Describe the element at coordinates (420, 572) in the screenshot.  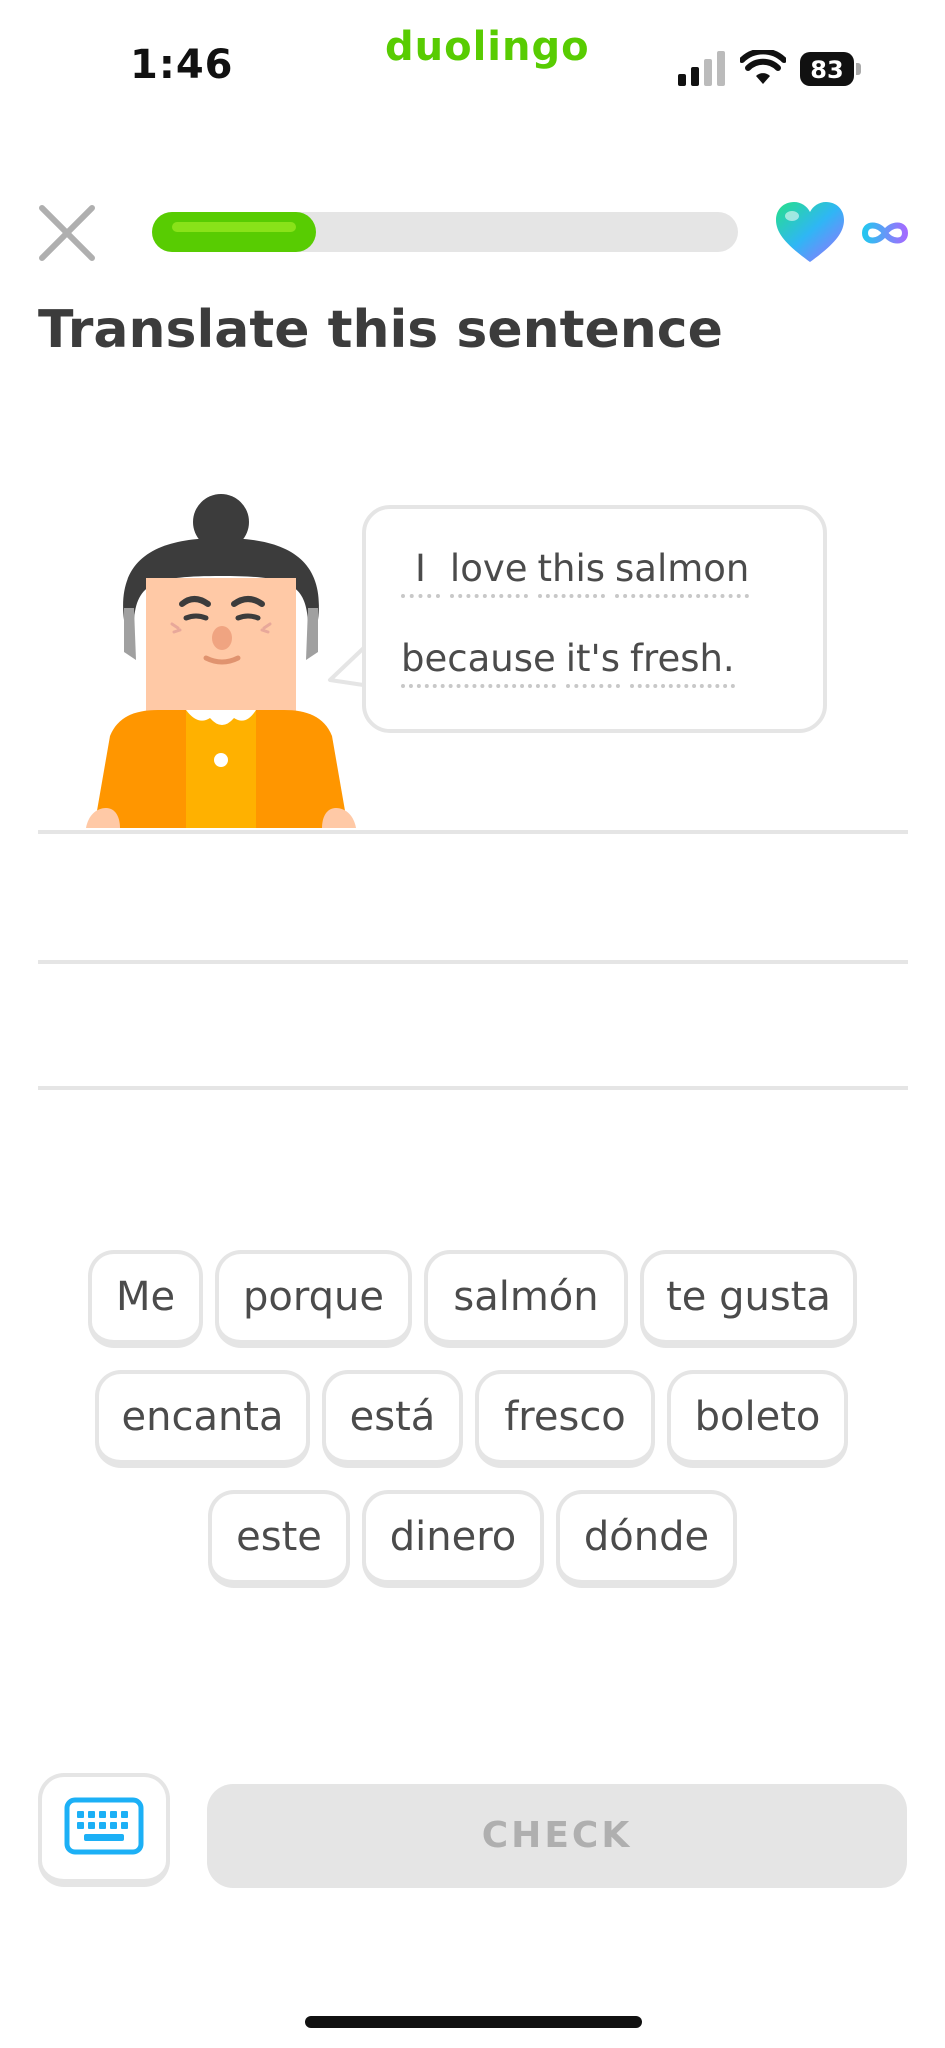
I see `sentence-word: I` at that location.